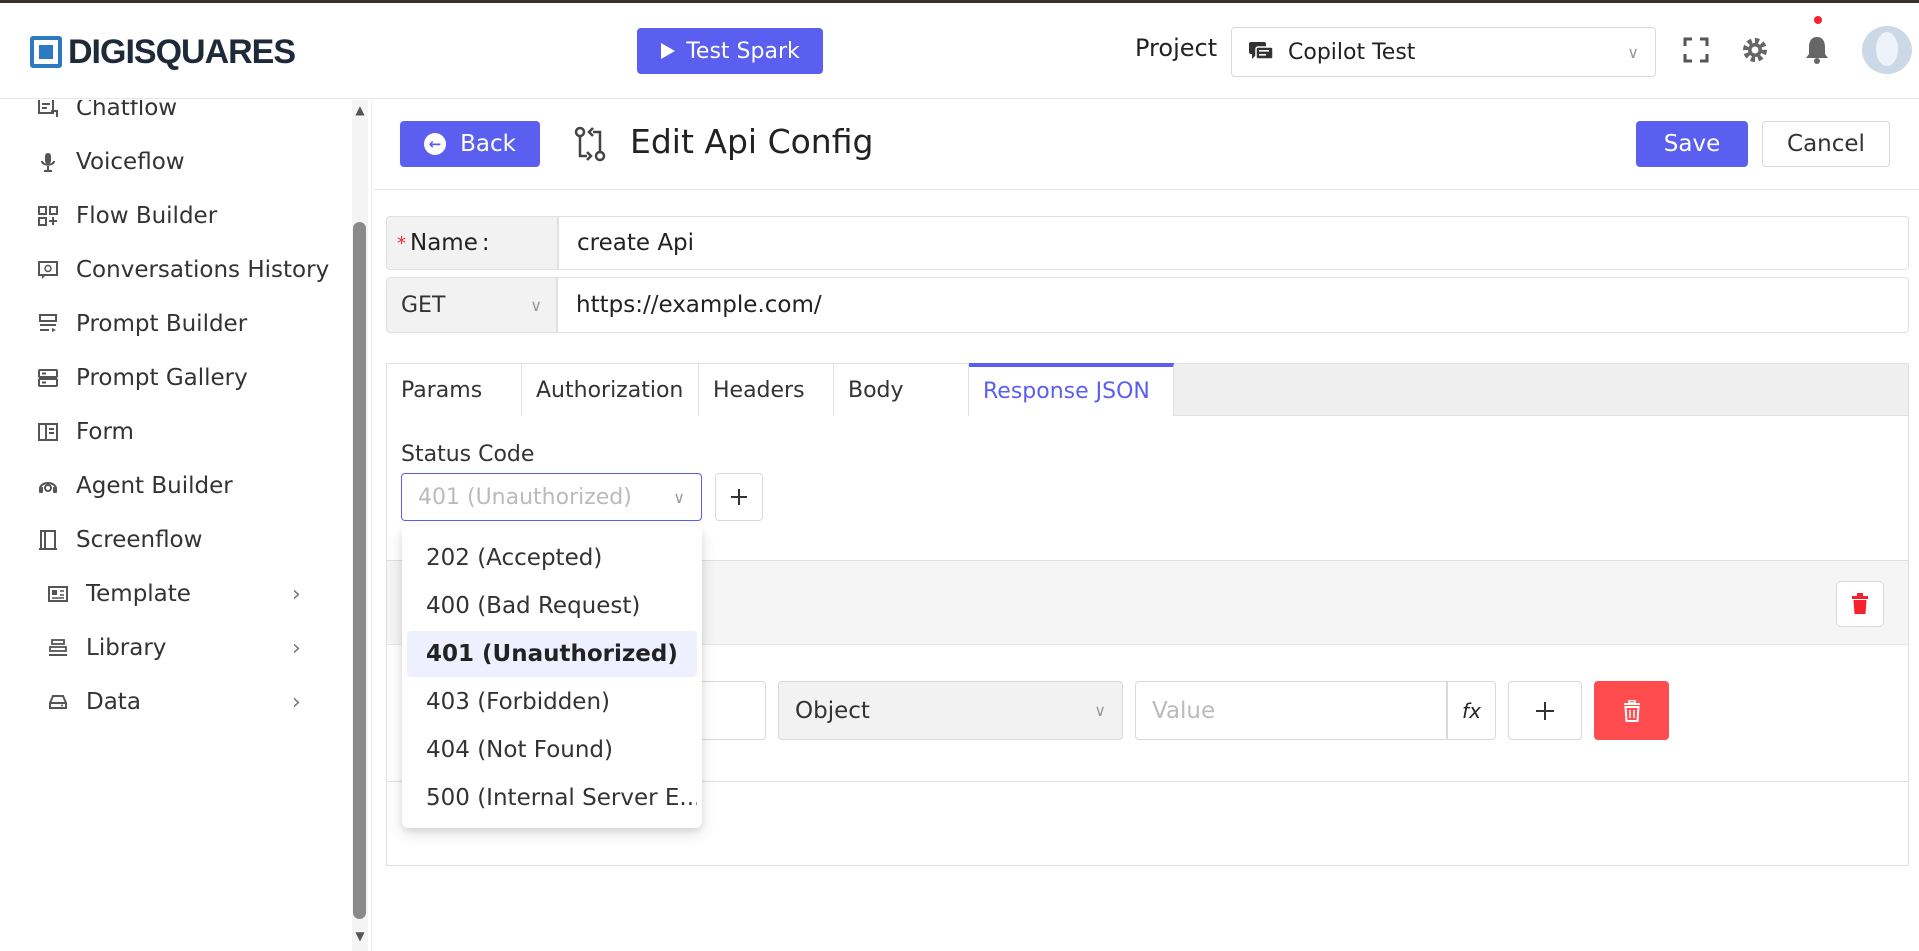 This screenshot has height=951, width=1919. Describe the element at coordinates (668, 51) in the screenshot. I see `play-icon` at that location.